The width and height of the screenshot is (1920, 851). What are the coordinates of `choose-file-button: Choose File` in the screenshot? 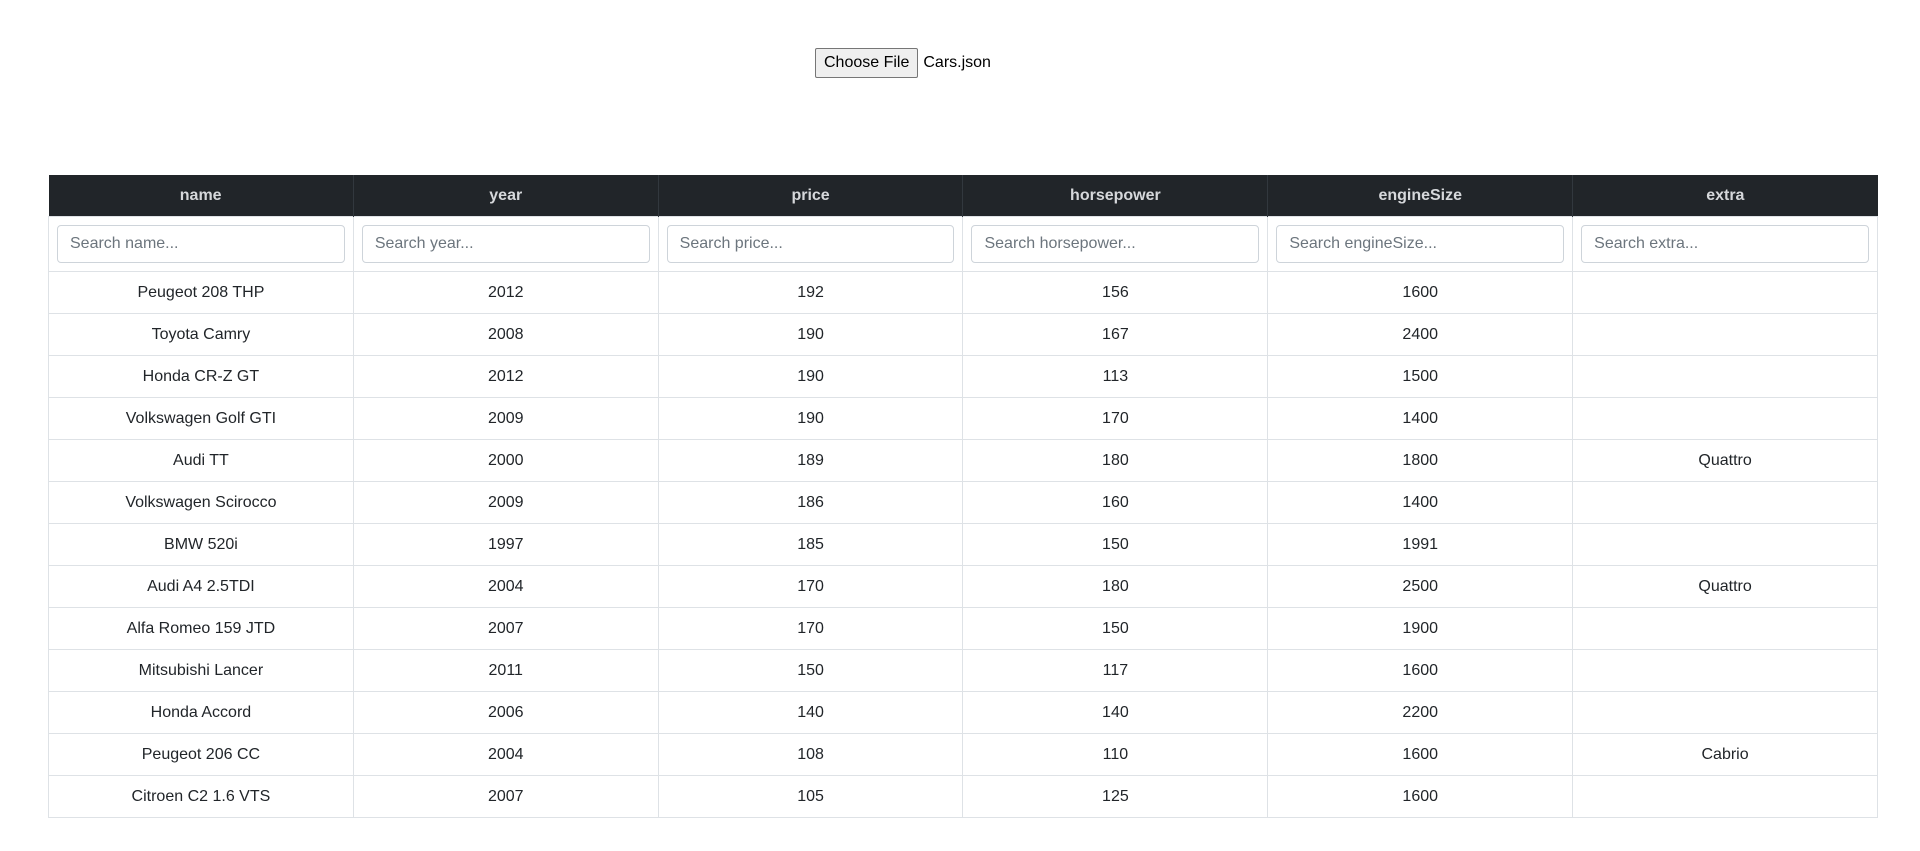 It's located at (867, 63).